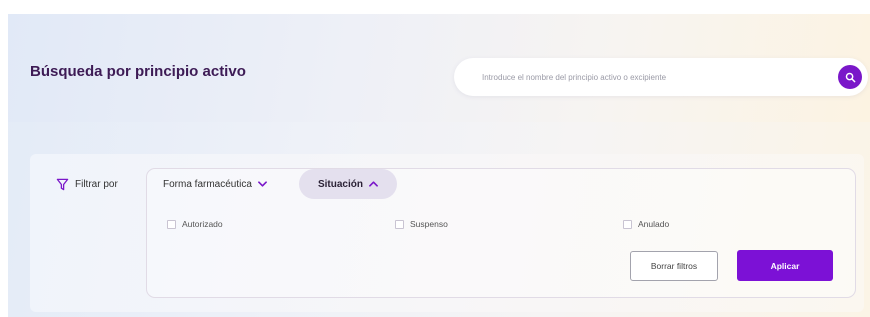 This screenshot has width=870, height=317. I want to click on search-button, so click(850, 77).